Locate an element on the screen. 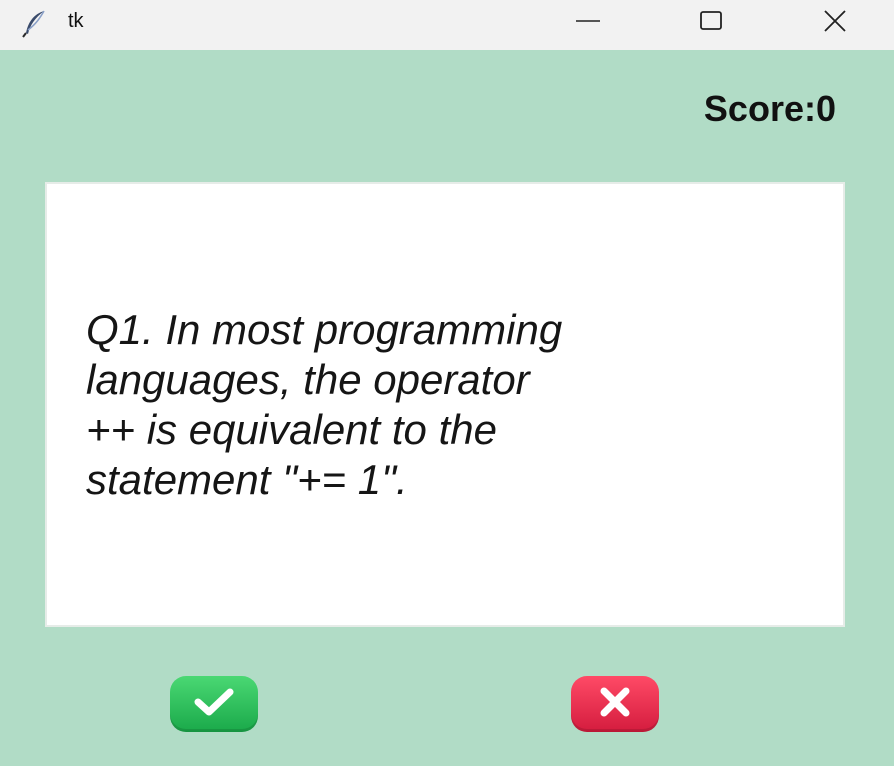 The height and width of the screenshot is (766, 894). false-button is located at coordinates (615, 704).